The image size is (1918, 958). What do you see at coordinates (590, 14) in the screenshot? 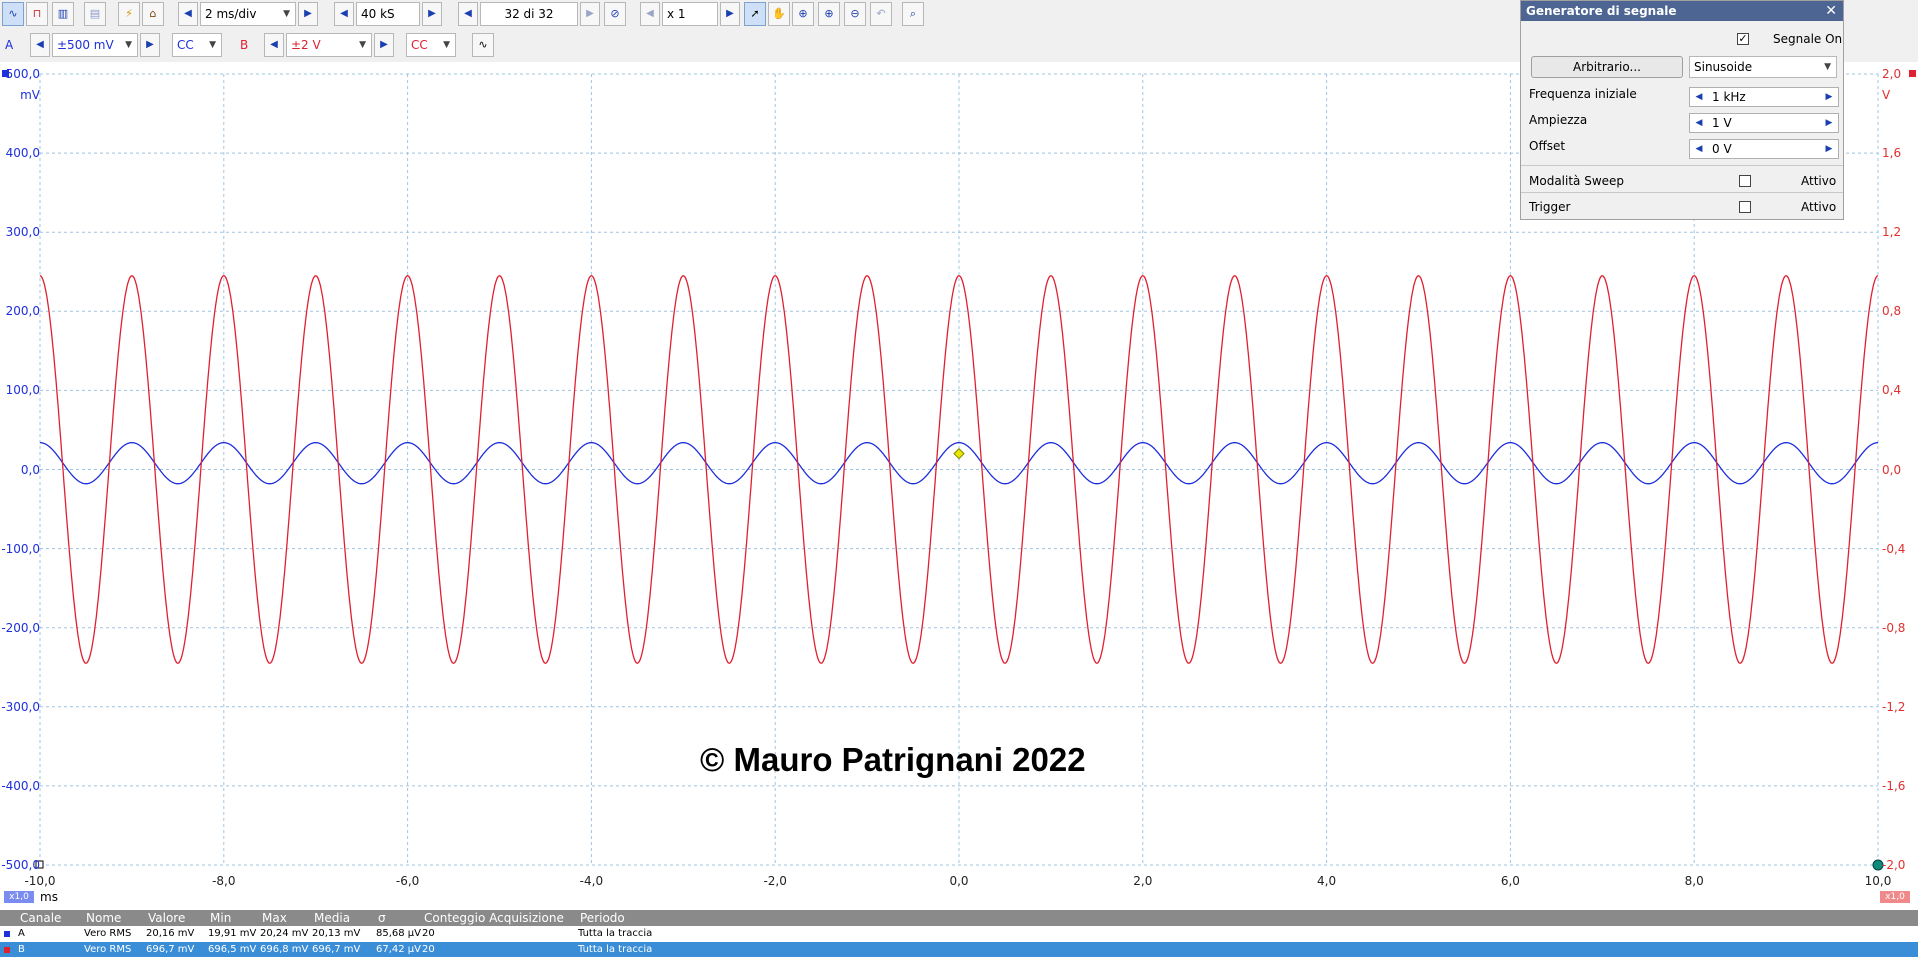
I see `buffer-next-button: ▶` at bounding box center [590, 14].